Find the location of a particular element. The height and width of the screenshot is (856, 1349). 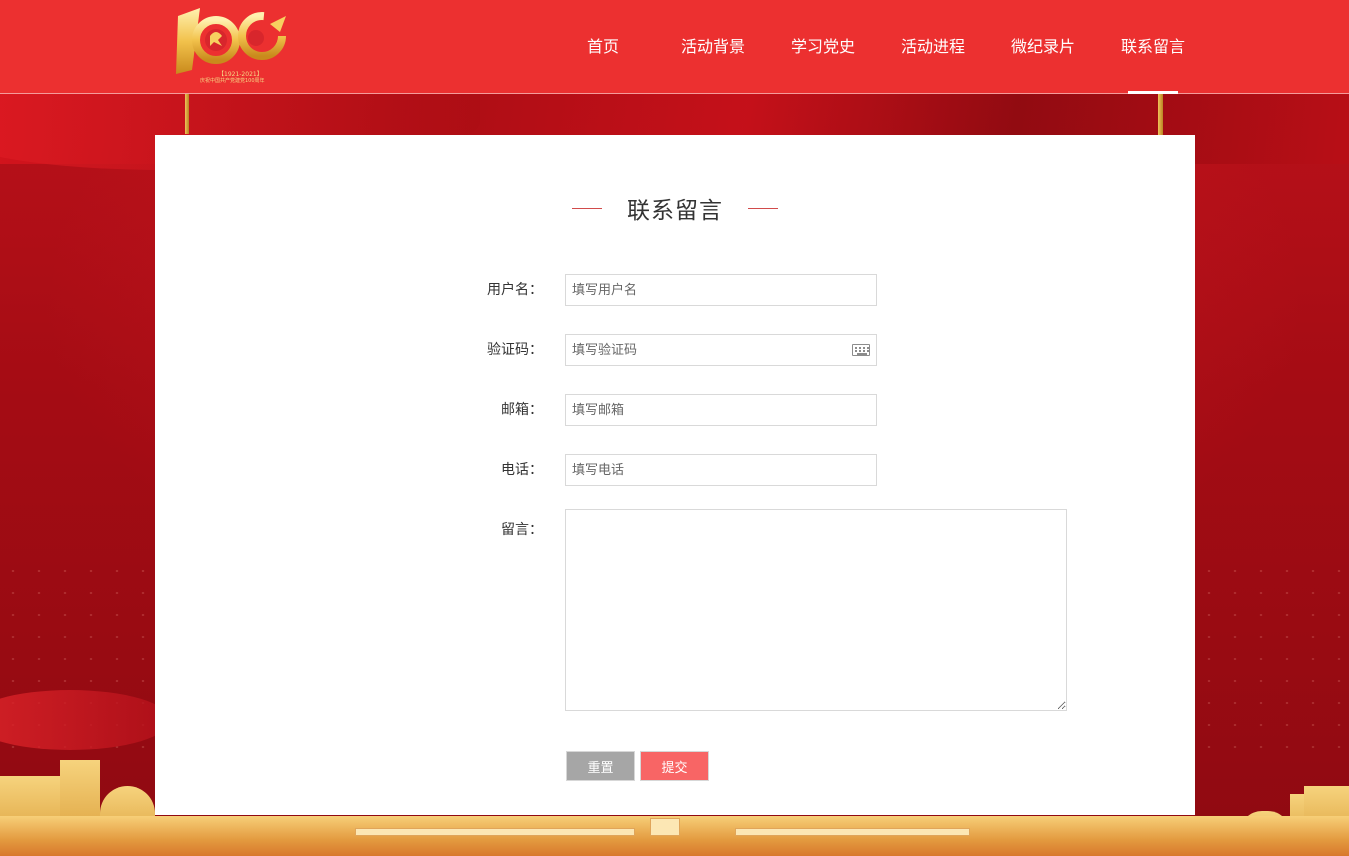

email-input is located at coordinates (721, 410).